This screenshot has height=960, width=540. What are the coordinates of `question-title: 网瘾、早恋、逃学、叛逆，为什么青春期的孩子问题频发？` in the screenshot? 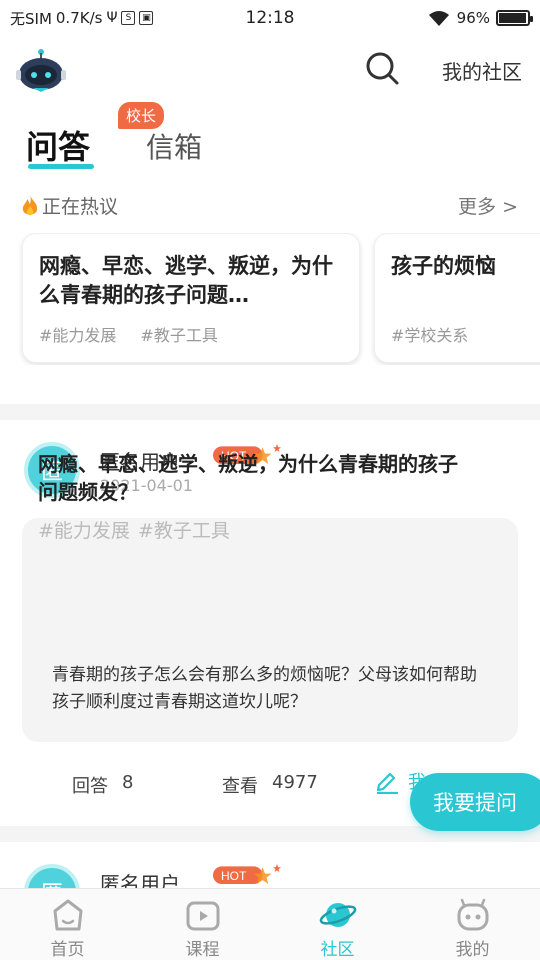 It's located at (248, 478).